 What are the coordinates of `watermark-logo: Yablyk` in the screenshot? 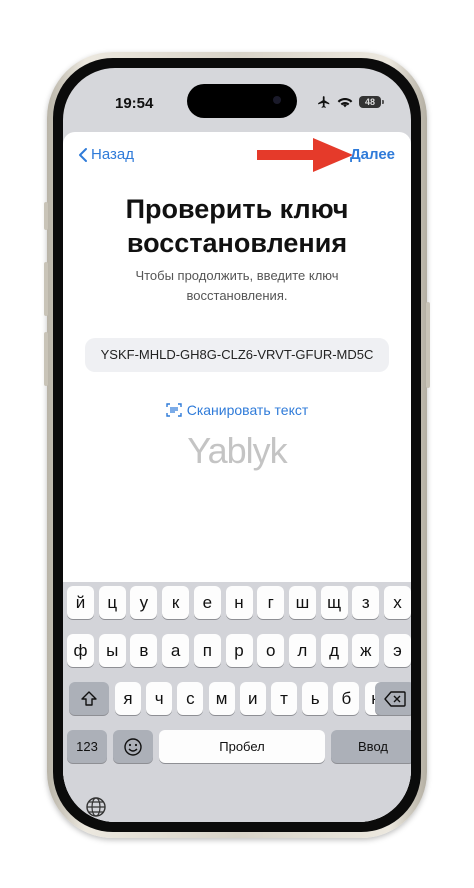 It's located at (237, 450).